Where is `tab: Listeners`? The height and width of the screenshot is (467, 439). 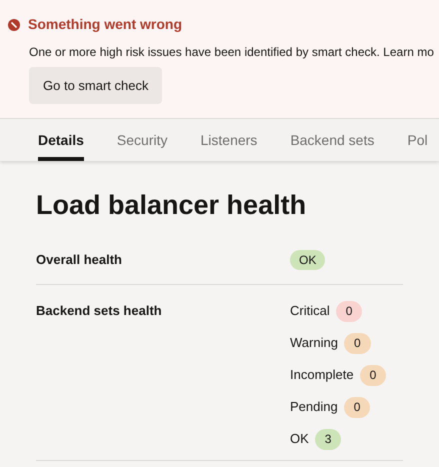
tab: Listeners is located at coordinates (229, 140).